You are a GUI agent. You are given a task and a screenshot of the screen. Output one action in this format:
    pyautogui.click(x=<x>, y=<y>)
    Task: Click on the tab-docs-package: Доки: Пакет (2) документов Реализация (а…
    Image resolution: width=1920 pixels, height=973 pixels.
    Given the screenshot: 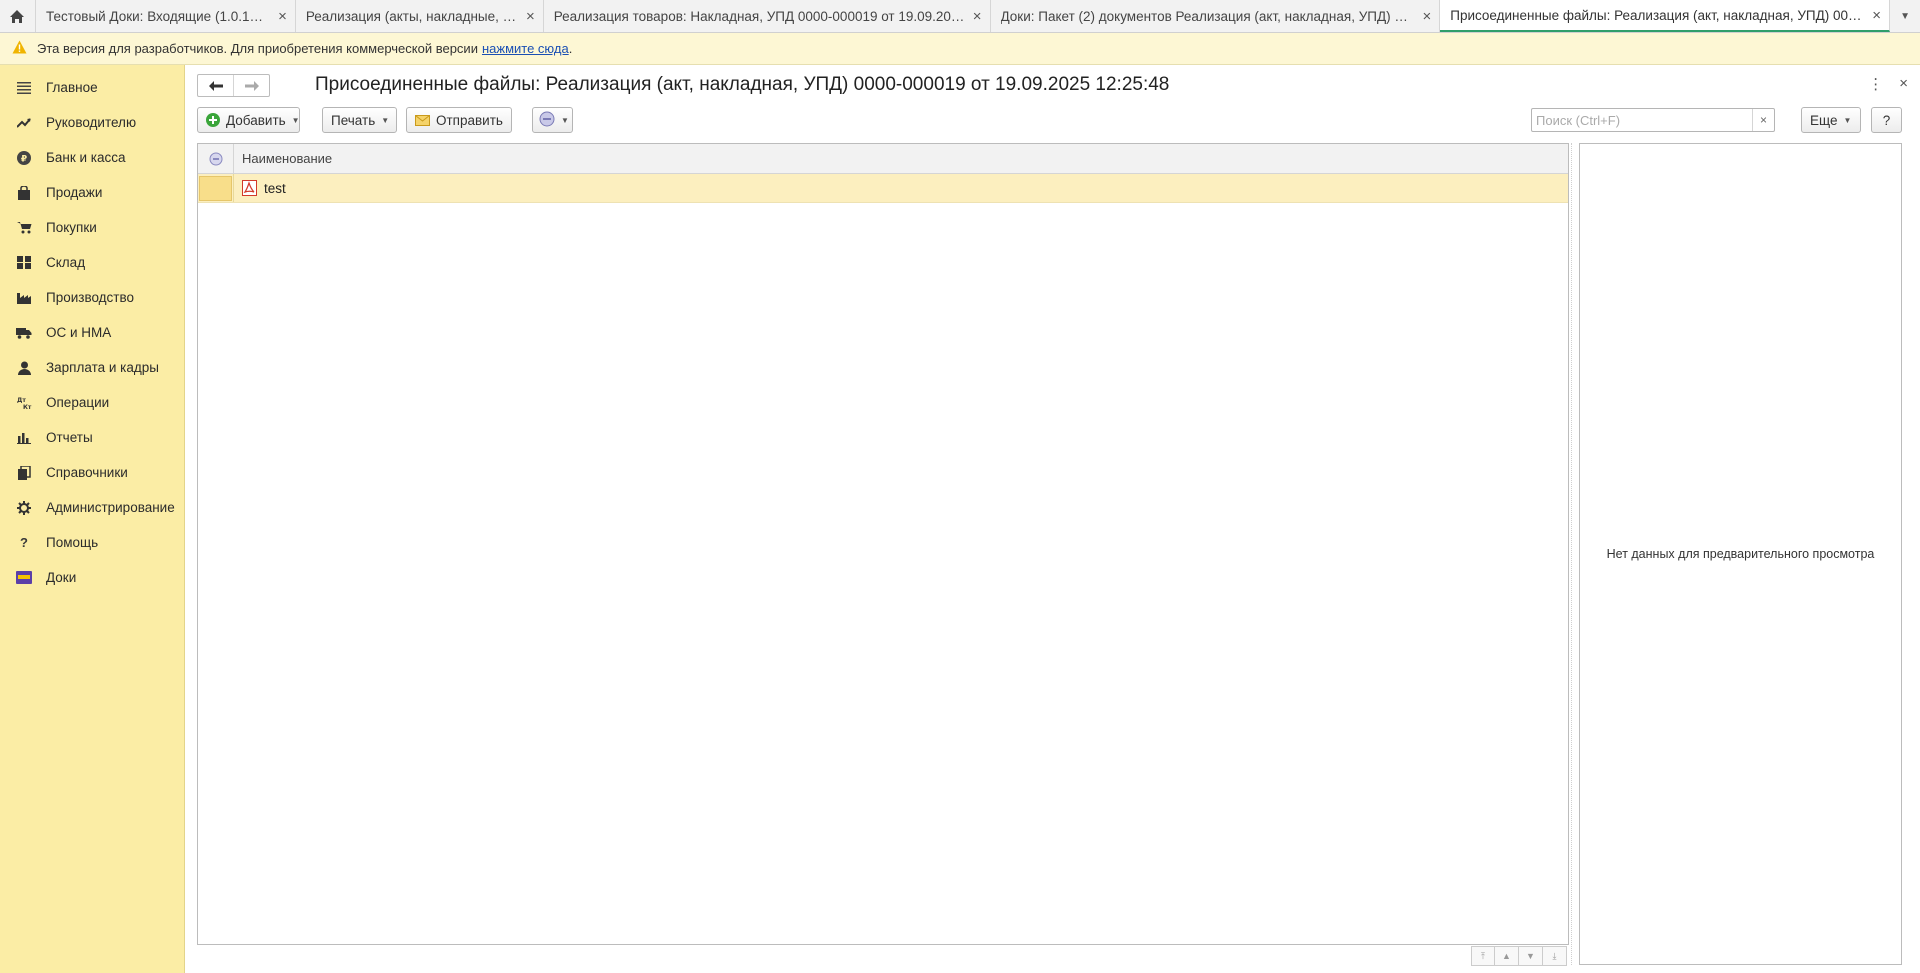 What is the action you would take?
    pyautogui.click(x=1216, y=16)
    